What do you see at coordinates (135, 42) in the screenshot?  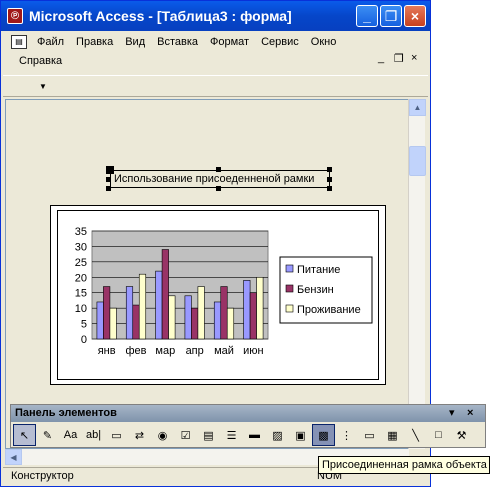 I see `menu-item-row1-2: Вид` at bounding box center [135, 42].